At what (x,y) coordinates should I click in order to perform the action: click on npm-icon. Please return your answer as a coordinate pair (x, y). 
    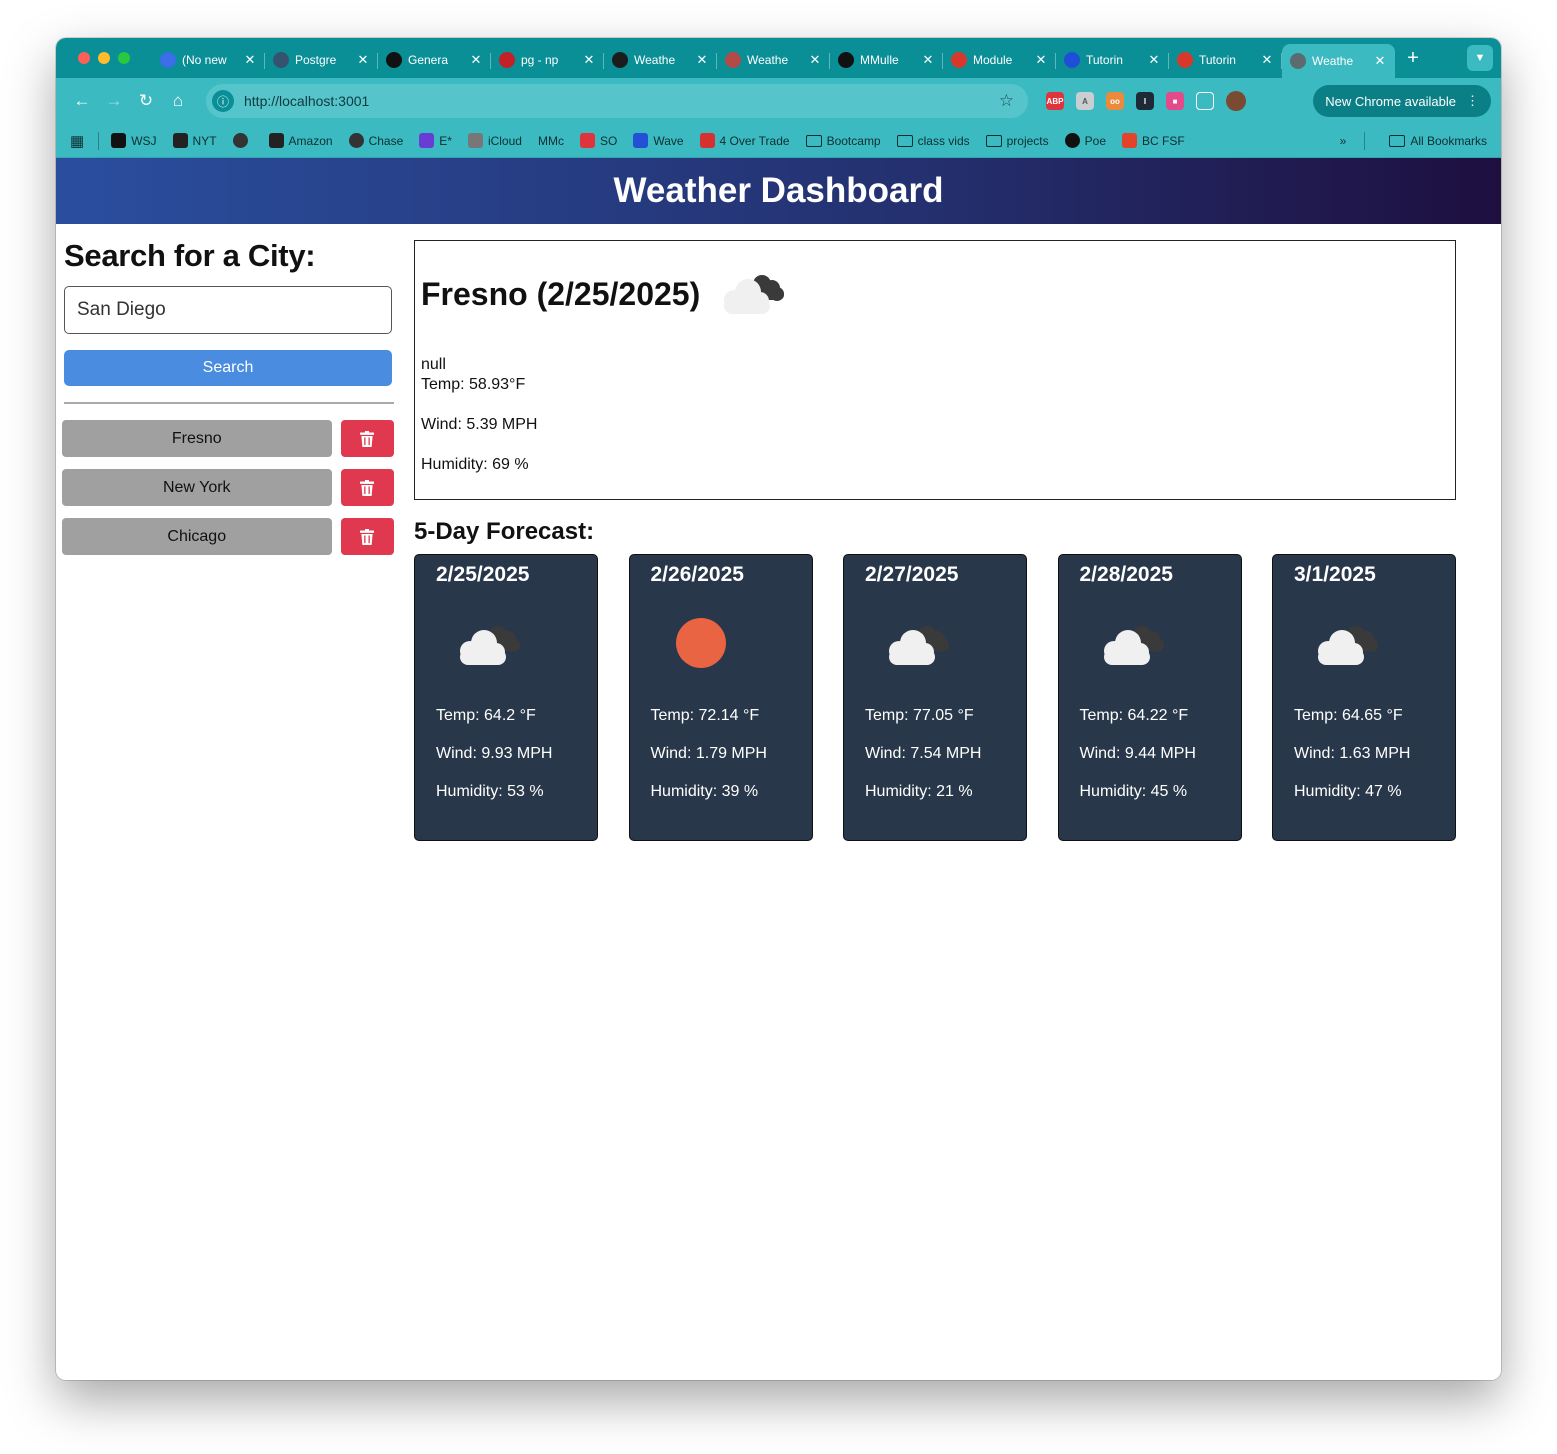
    Looking at the image, I should click on (507, 60).